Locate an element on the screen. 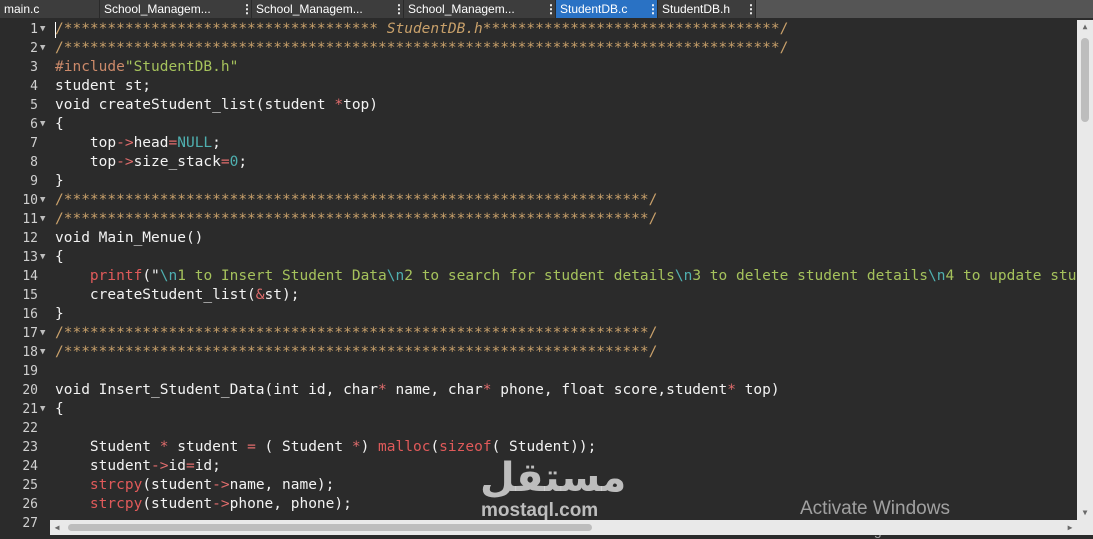 This screenshot has height=539, width=1093. scroll-up-arrow-icon: ▲ is located at coordinates (1085, 27).